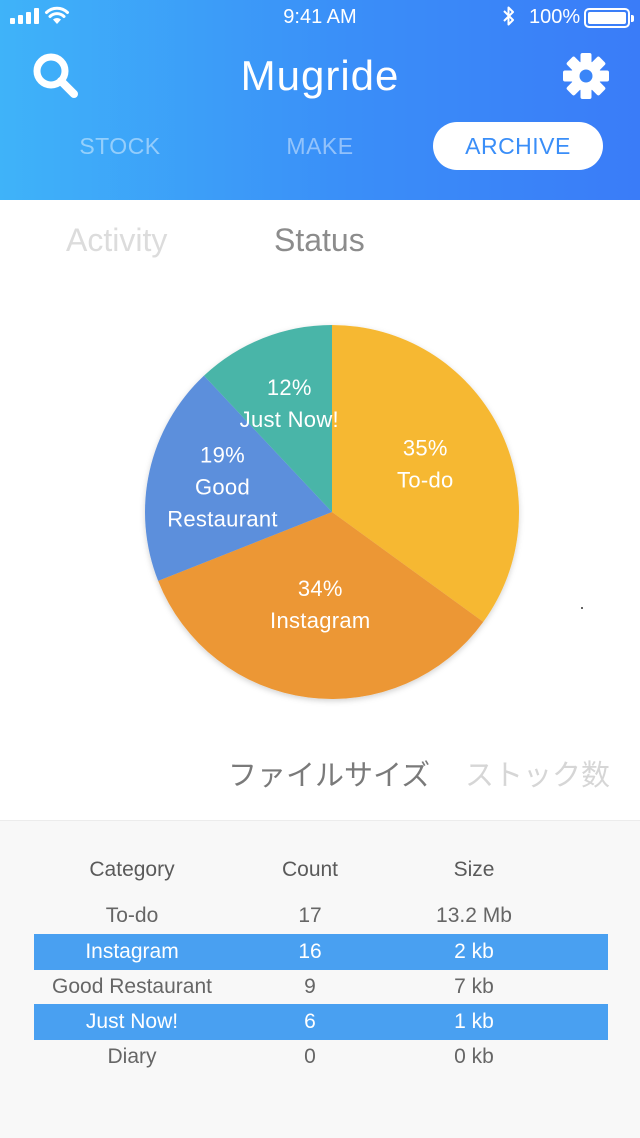  I want to click on pie-percent-label: 35%, so click(425, 448).